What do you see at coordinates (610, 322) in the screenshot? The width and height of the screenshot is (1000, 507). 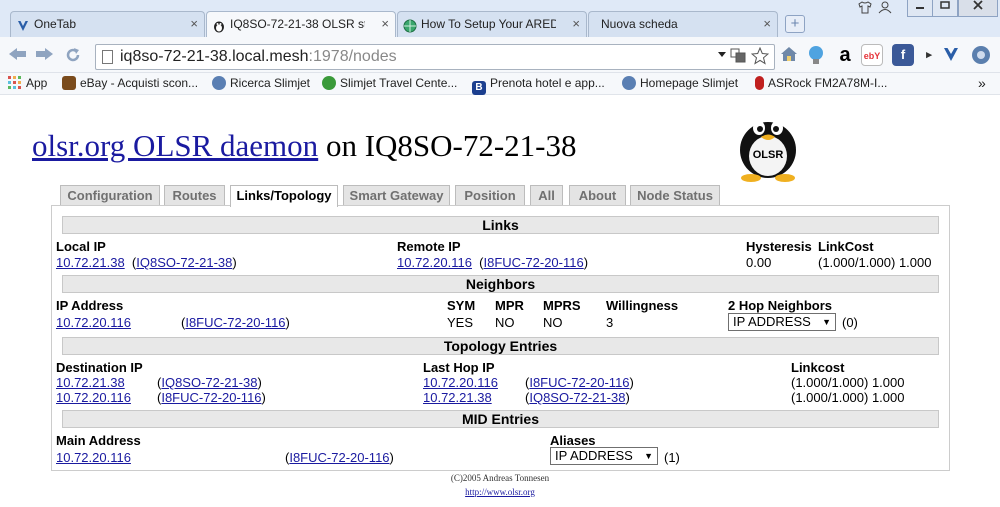 I see `neighbor-willingness: 3` at bounding box center [610, 322].